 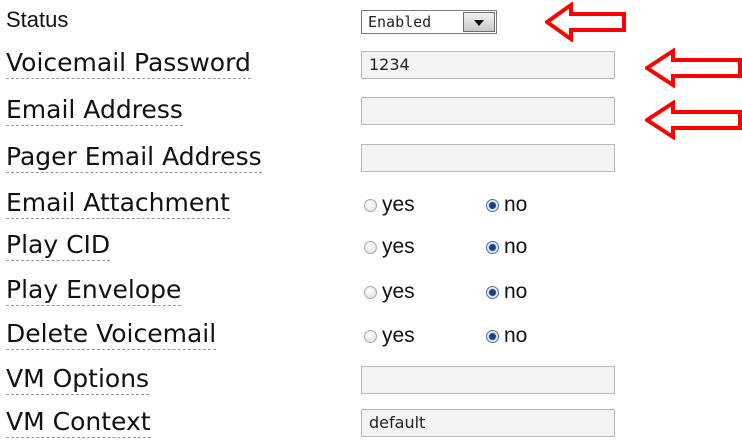 I want to click on play-cid-yes-radio, so click(x=370, y=247).